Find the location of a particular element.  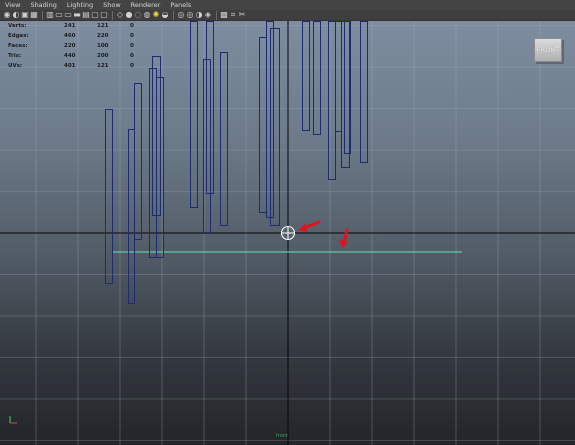

pivot-manipulator-icon is located at coordinates (288, 233).